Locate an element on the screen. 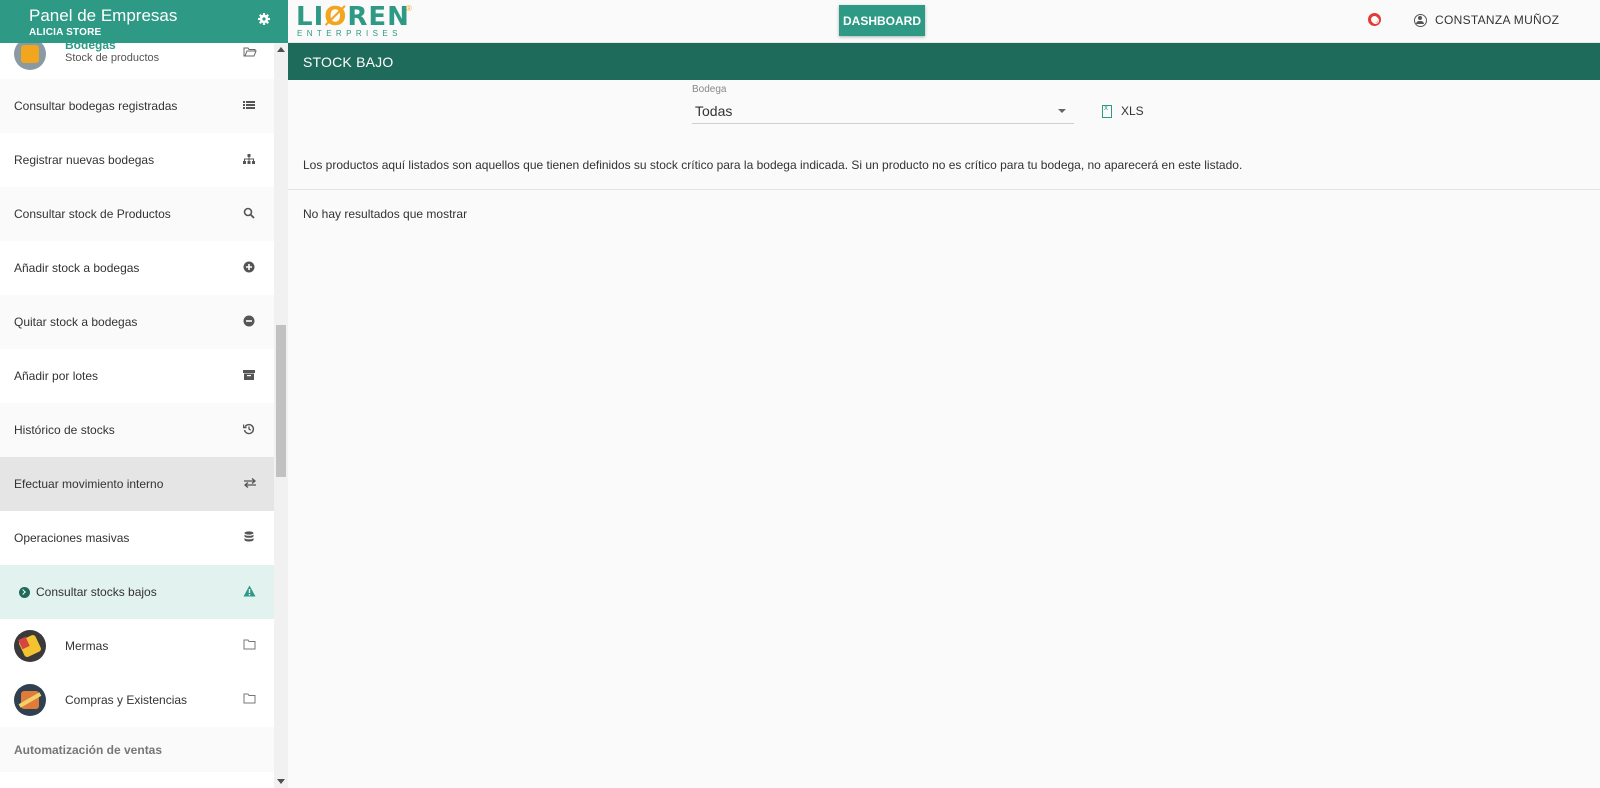 This screenshot has width=1600, height=788. lifebuoy-icon is located at coordinates (1374, 19).